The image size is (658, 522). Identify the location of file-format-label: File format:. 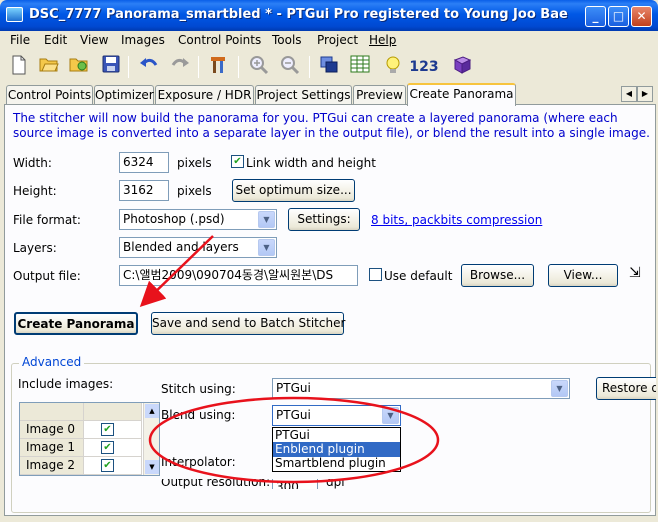
(47, 220).